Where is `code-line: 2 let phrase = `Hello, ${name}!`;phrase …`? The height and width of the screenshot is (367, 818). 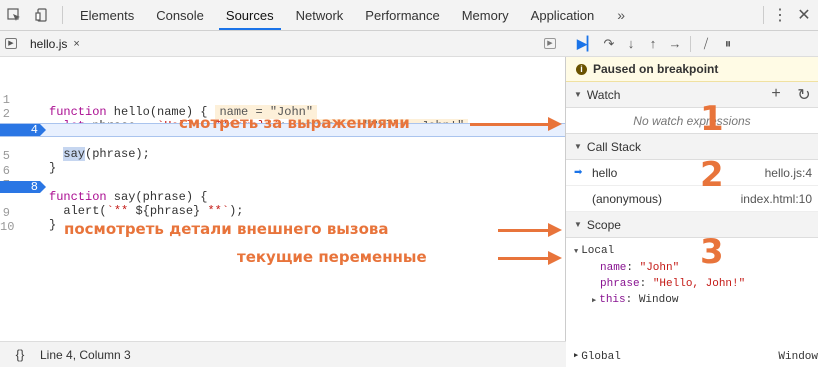 code-line: 2 let phrase = `Hello, ${name}!`;phrase … is located at coordinates (282, 114).